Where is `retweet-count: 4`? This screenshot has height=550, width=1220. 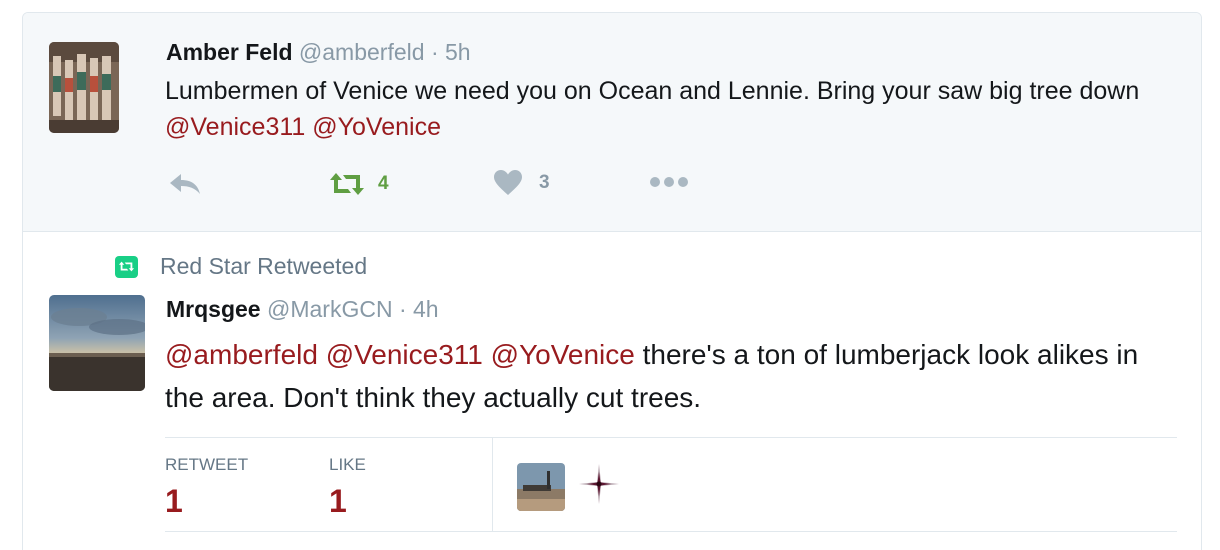
retweet-count: 4 is located at coordinates (383, 183).